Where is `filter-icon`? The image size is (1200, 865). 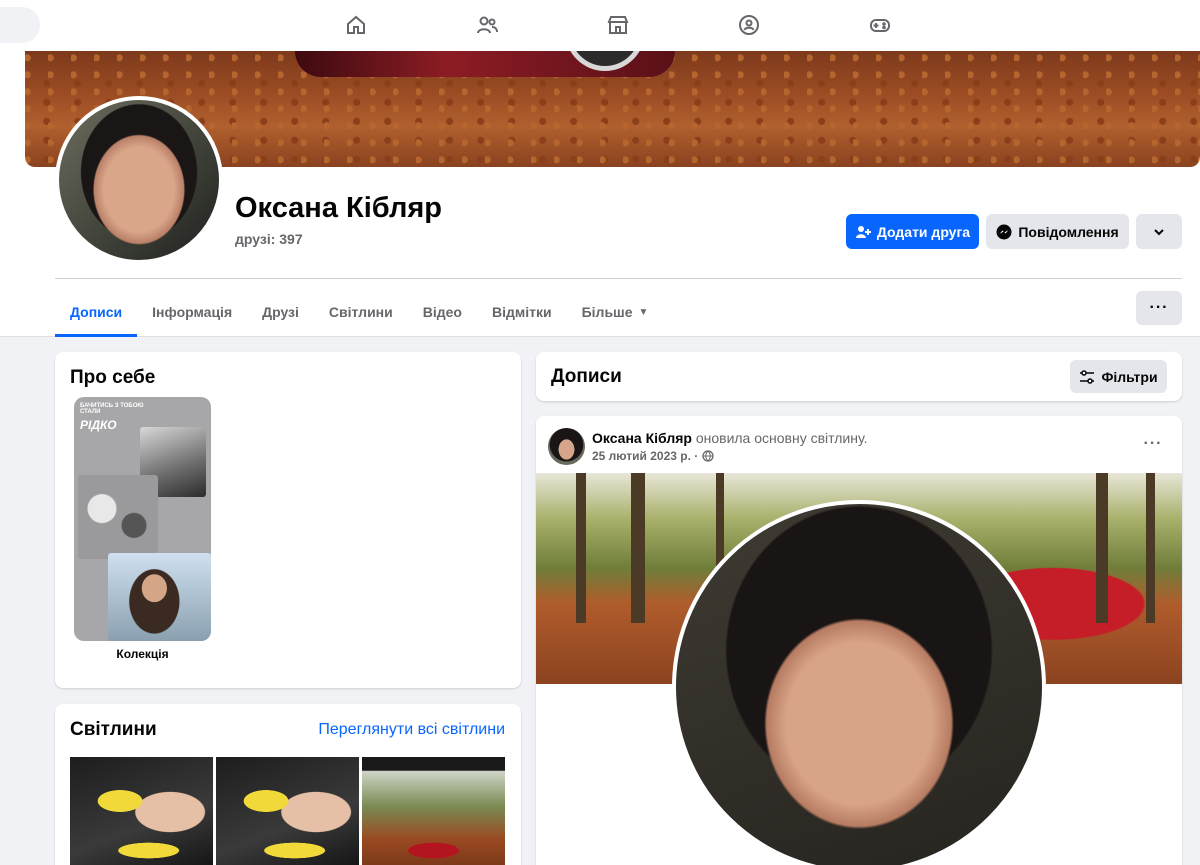 filter-icon is located at coordinates (1087, 376).